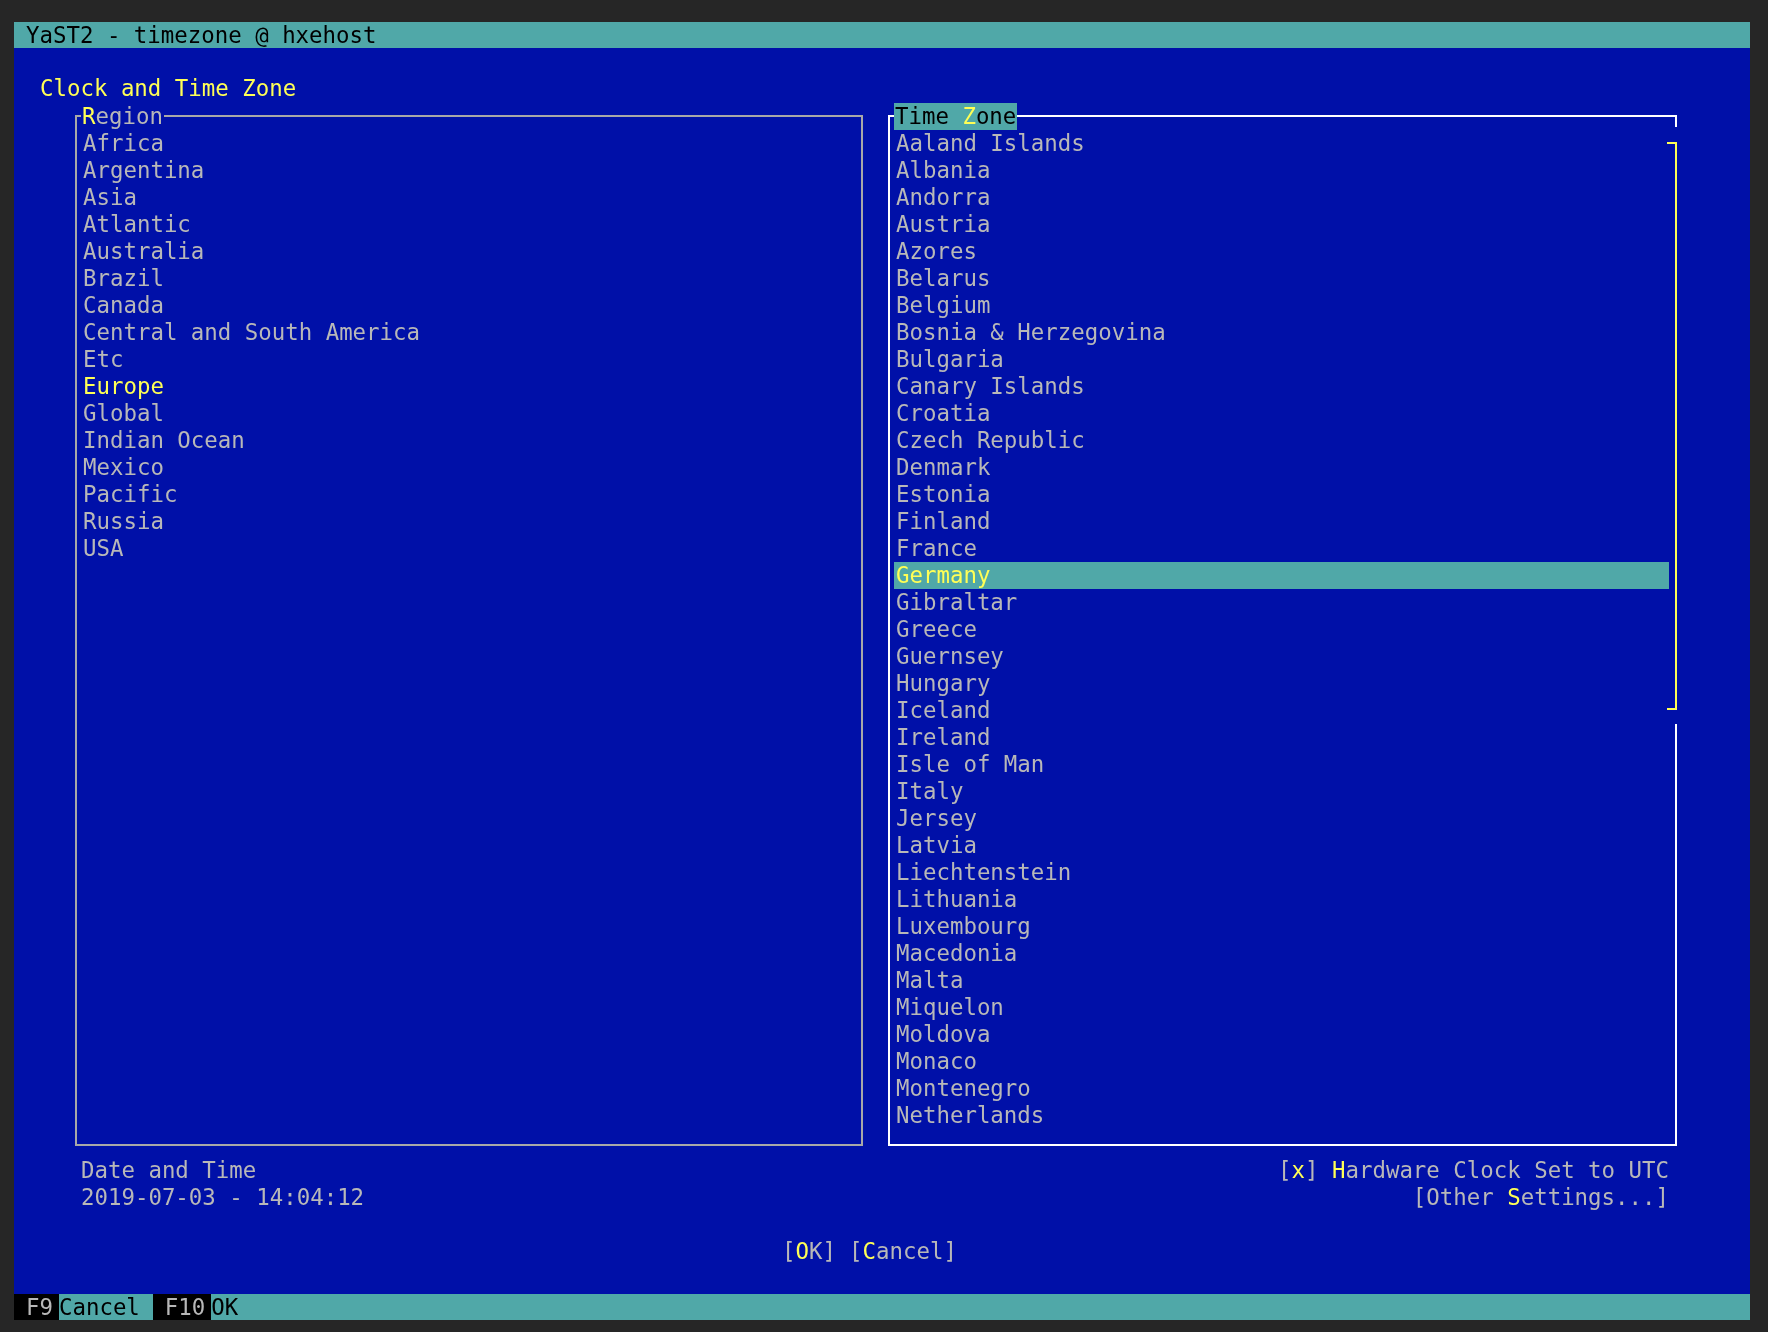  Describe the element at coordinates (36, 1307) in the screenshot. I see `function-key: F9` at that location.